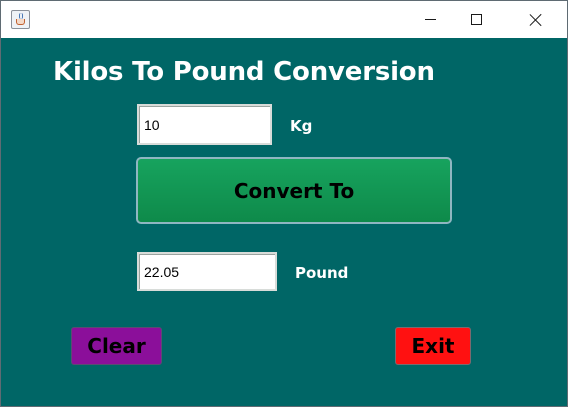 The width and height of the screenshot is (568, 407). What do you see at coordinates (433, 346) in the screenshot?
I see `exit-button: Exit` at bounding box center [433, 346].